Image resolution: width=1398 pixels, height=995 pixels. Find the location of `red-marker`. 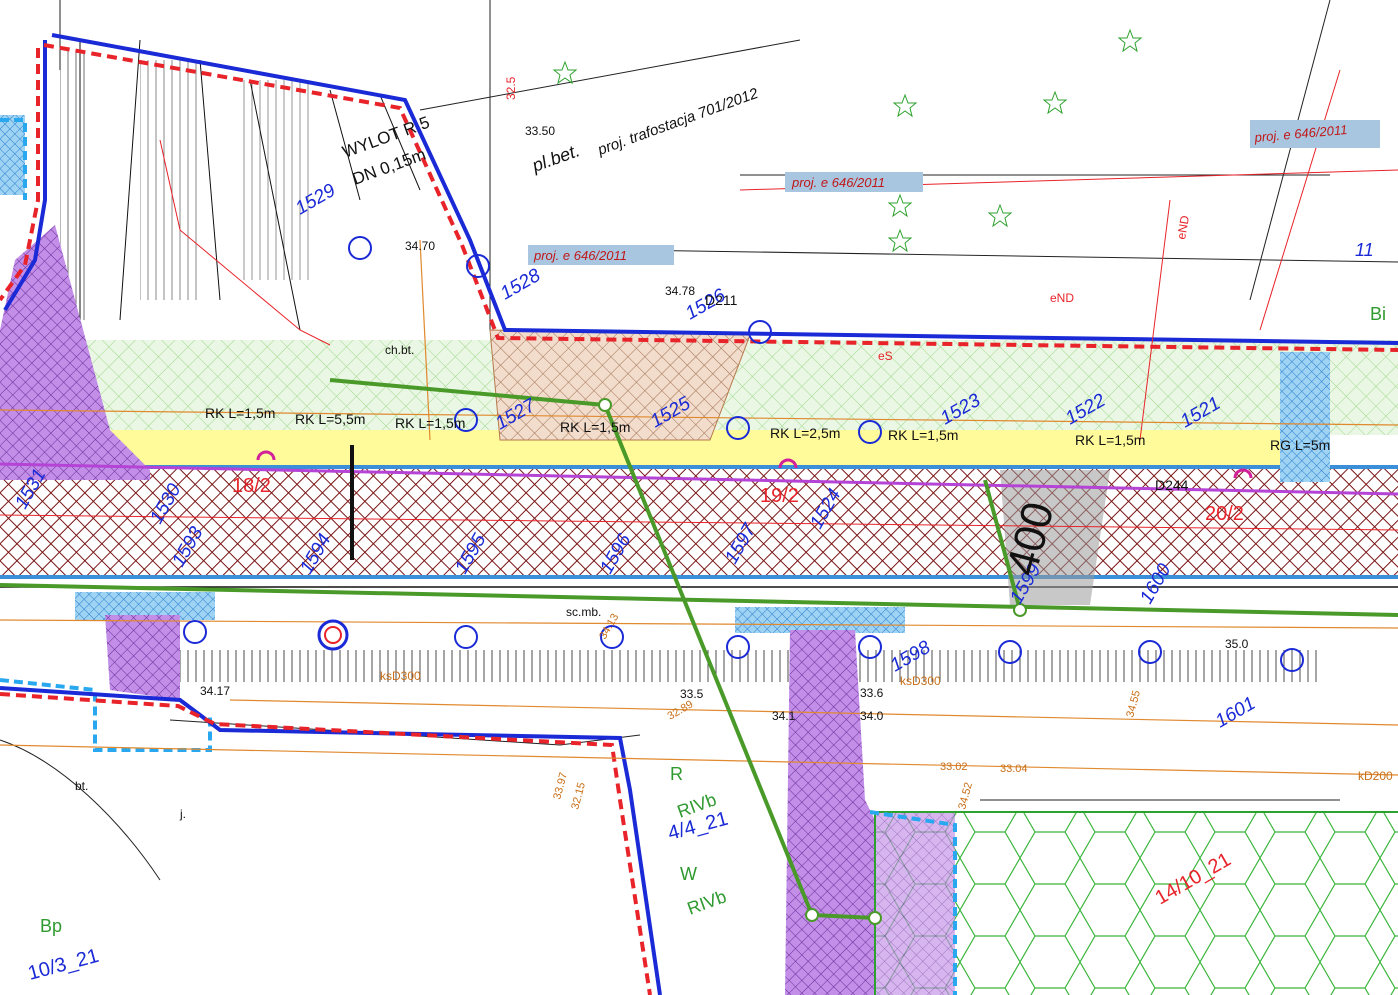

red-marker is located at coordinates (333, 635).